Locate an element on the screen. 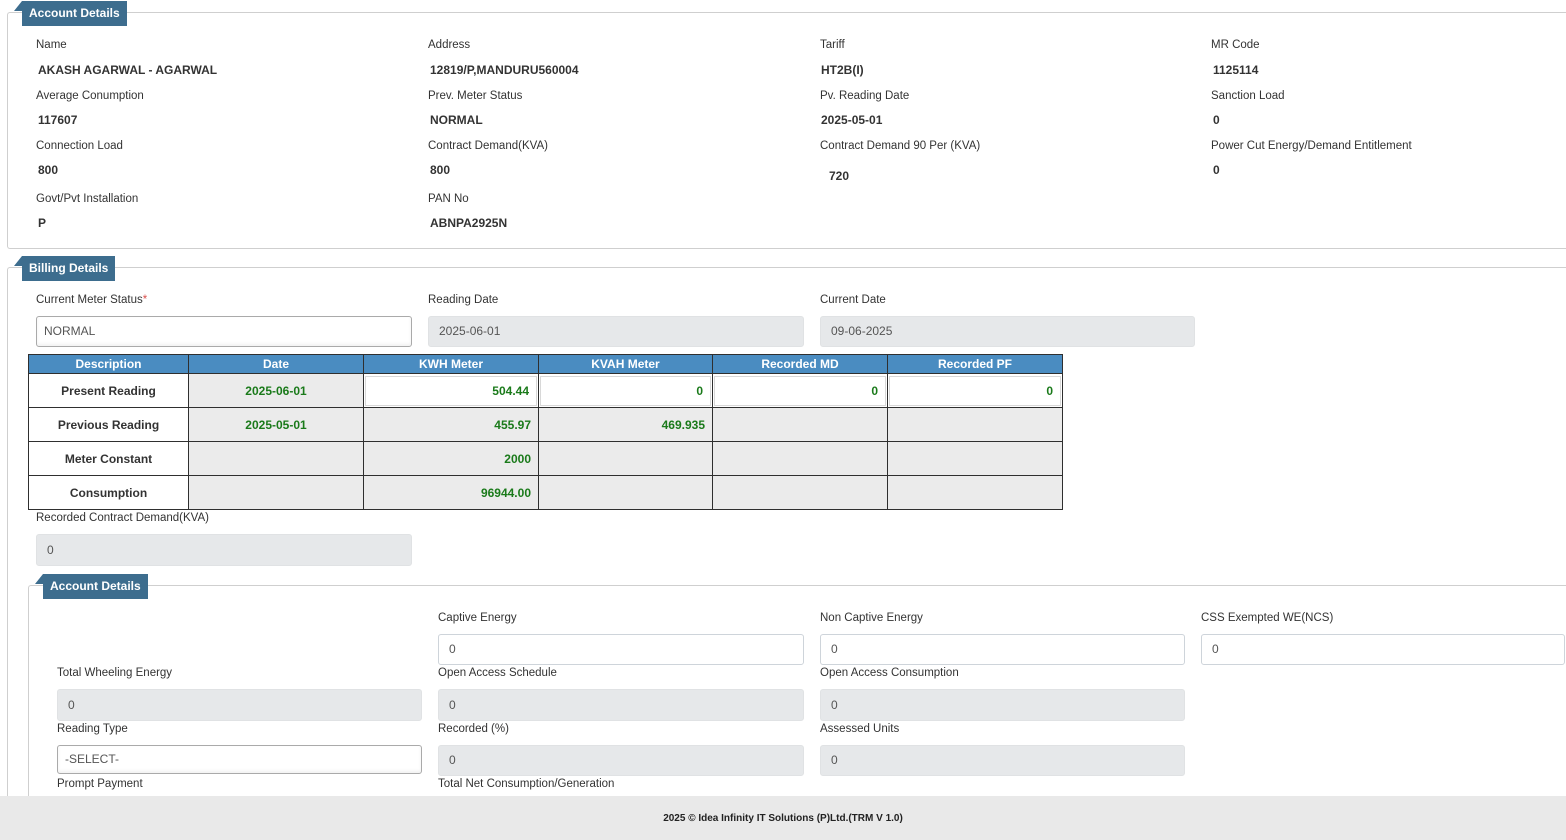  row-description: Previous Reading is located at coordinates (108, 424).